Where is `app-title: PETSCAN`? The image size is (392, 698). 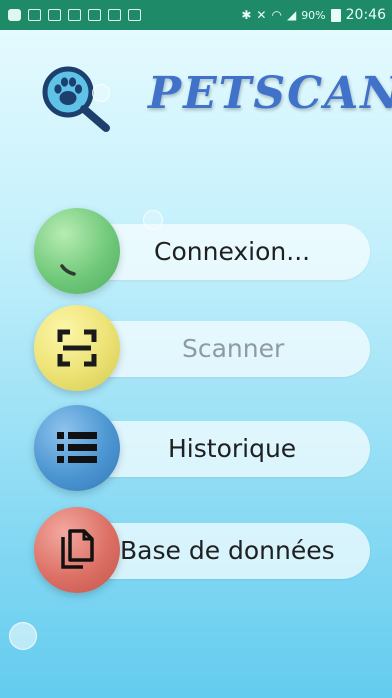
app-title: PETSCAN is located at coordinates (270, 93).